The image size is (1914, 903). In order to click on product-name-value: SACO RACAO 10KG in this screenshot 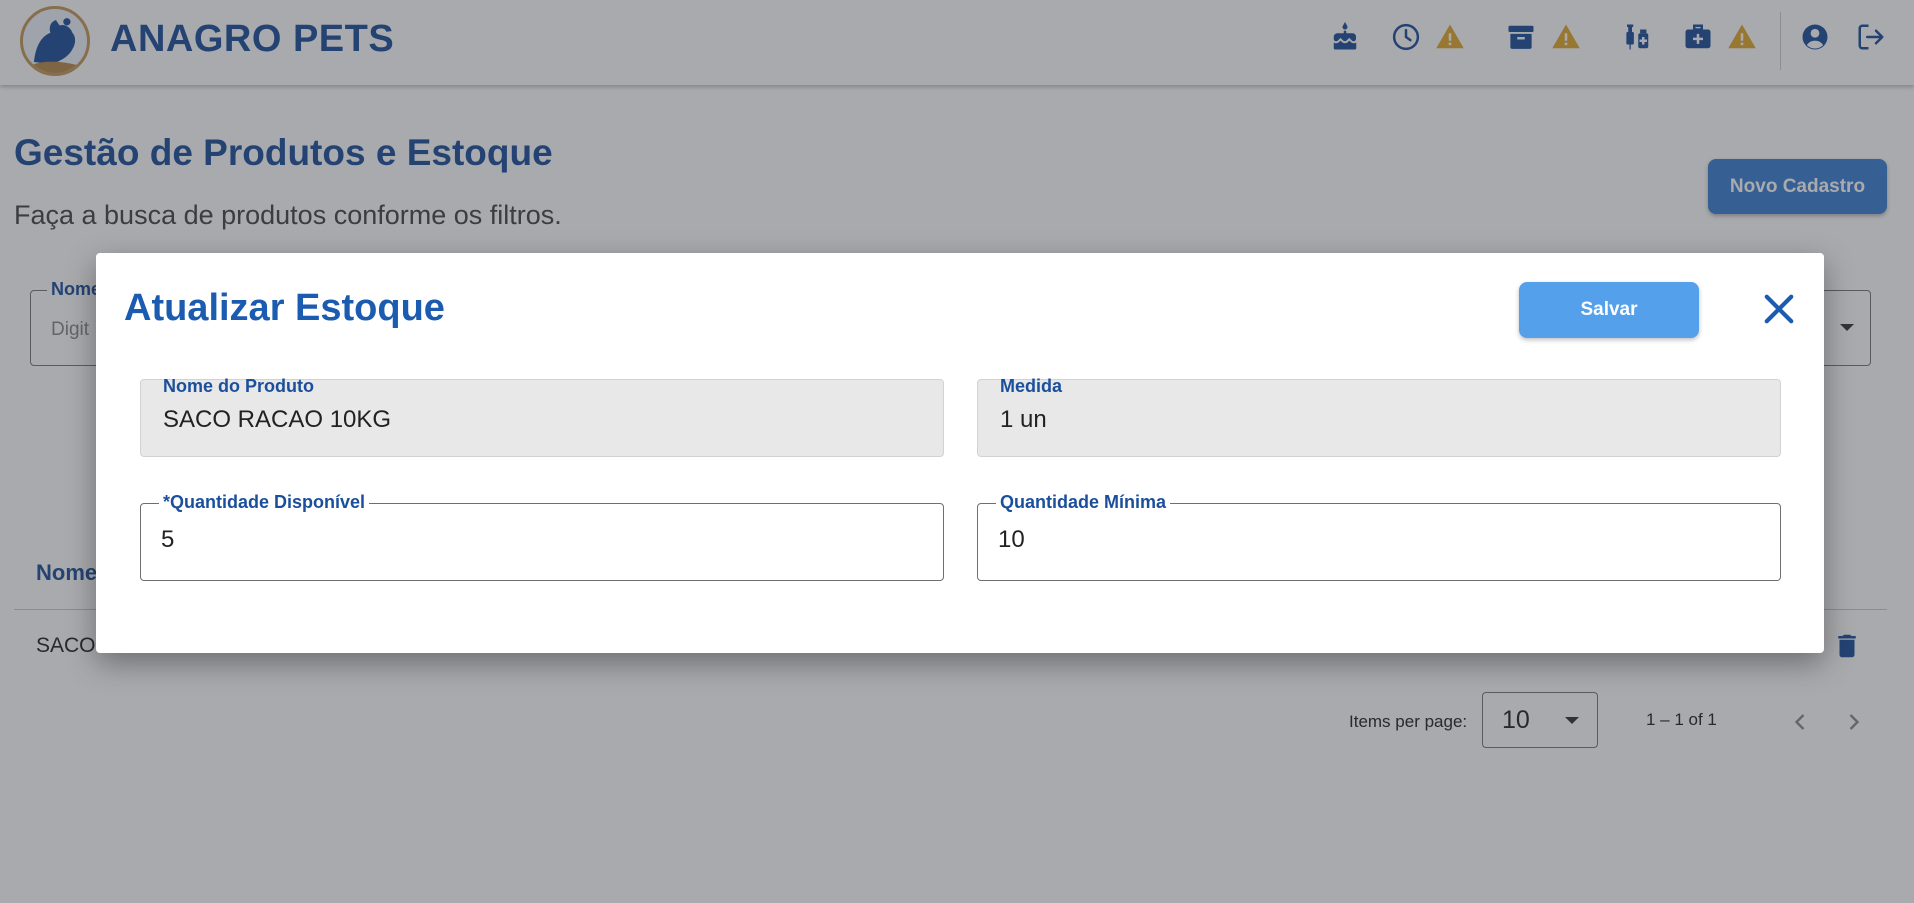, I will do `click(277, 419)`.